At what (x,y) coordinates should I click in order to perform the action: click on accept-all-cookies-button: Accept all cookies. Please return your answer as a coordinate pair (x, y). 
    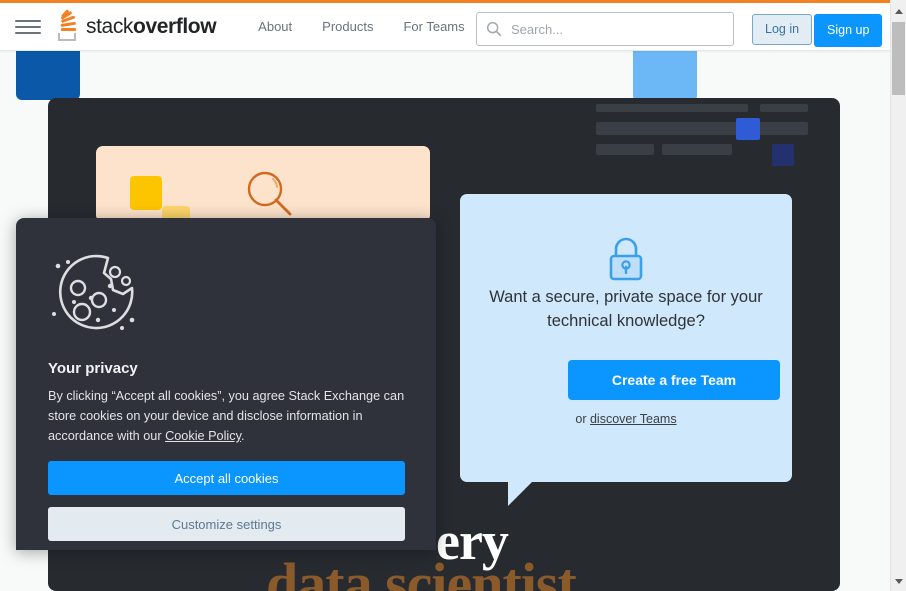
    Looking at the image, I should click on (226, 478).